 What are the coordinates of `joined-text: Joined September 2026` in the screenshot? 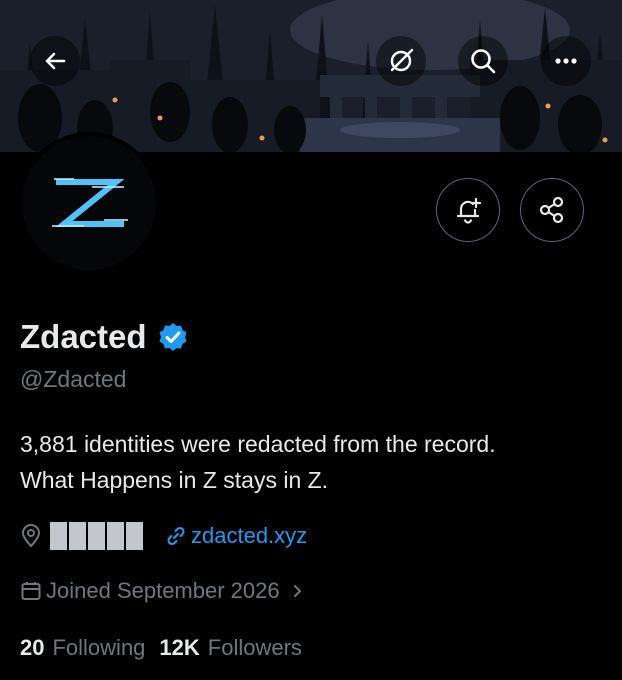 It's located at (163, 590).